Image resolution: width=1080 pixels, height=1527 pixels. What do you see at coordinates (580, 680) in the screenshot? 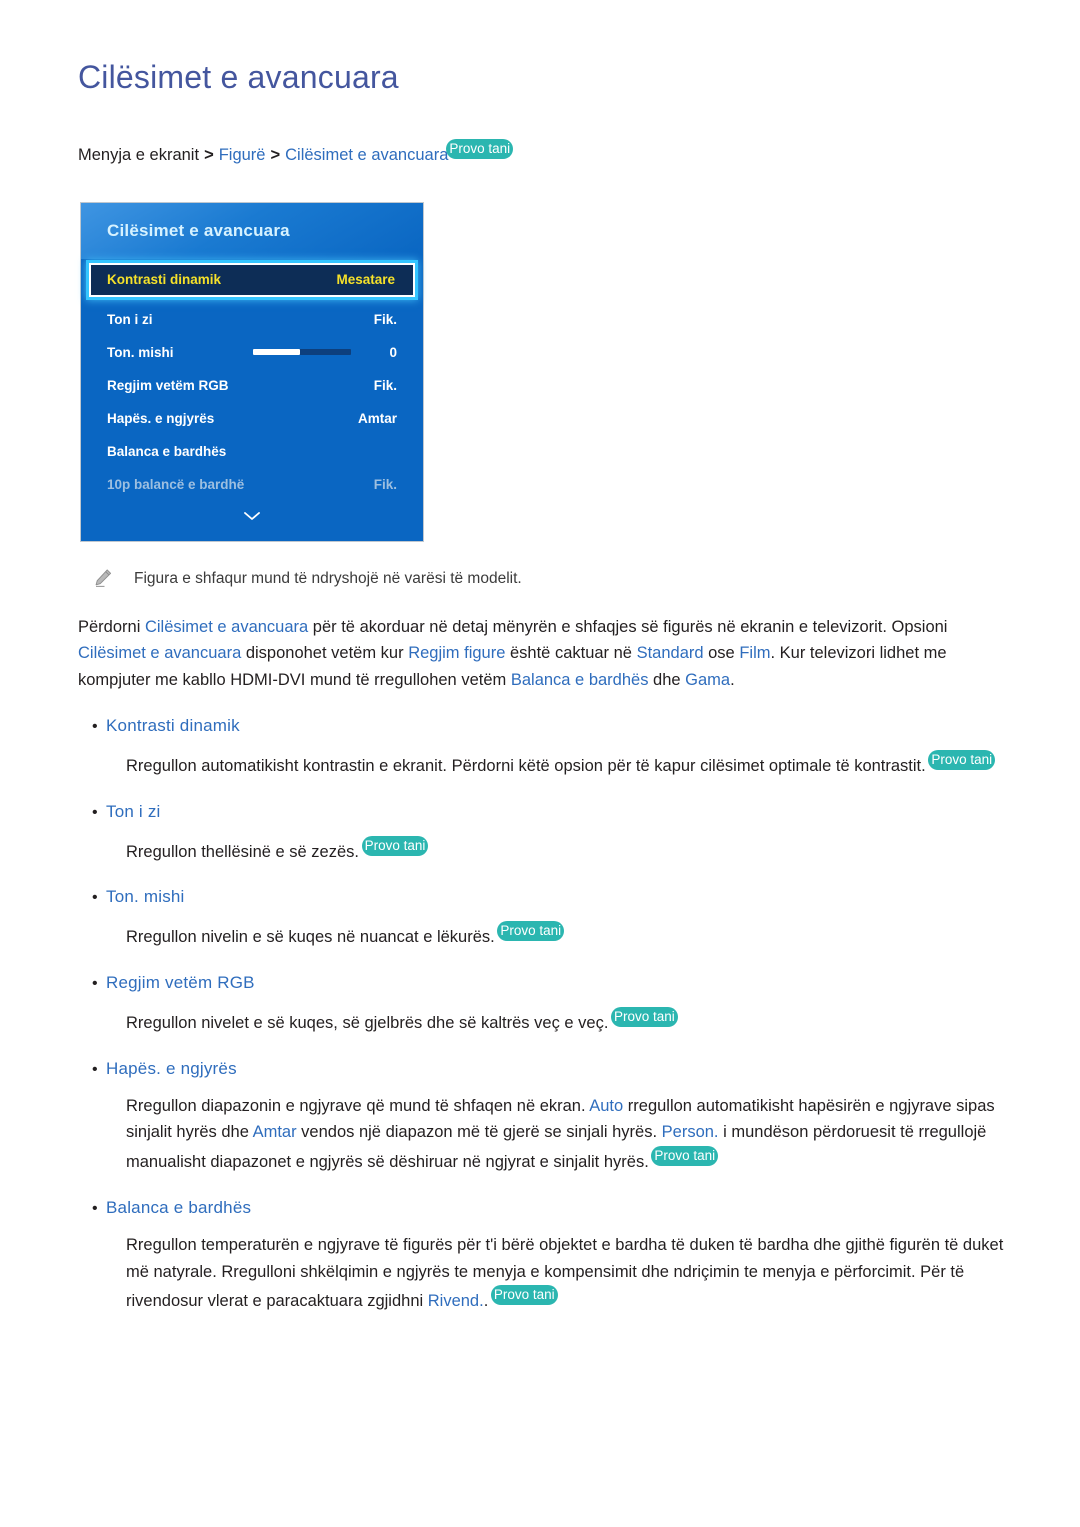
I see `intro-link-white-balance: Balanca e bardhës` at bounding box center [580, 680].